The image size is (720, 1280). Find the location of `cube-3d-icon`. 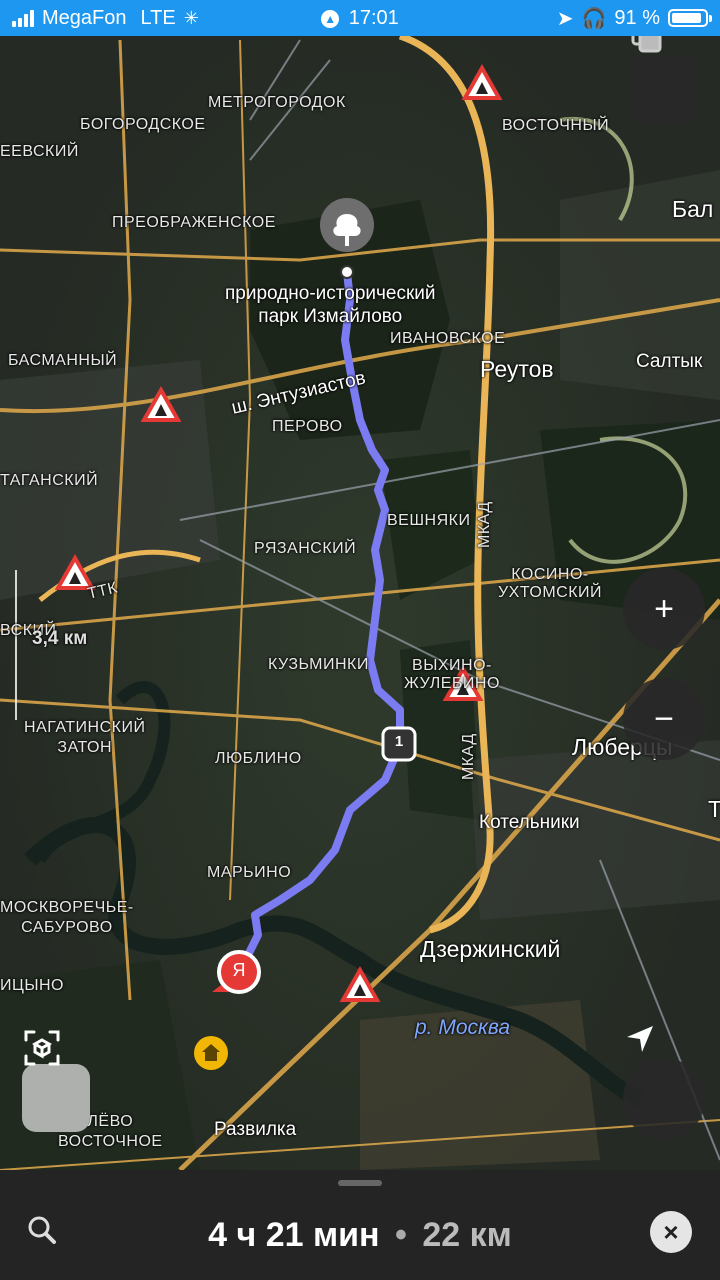

cube-3d-icon is located at coordinates (42, 1048).